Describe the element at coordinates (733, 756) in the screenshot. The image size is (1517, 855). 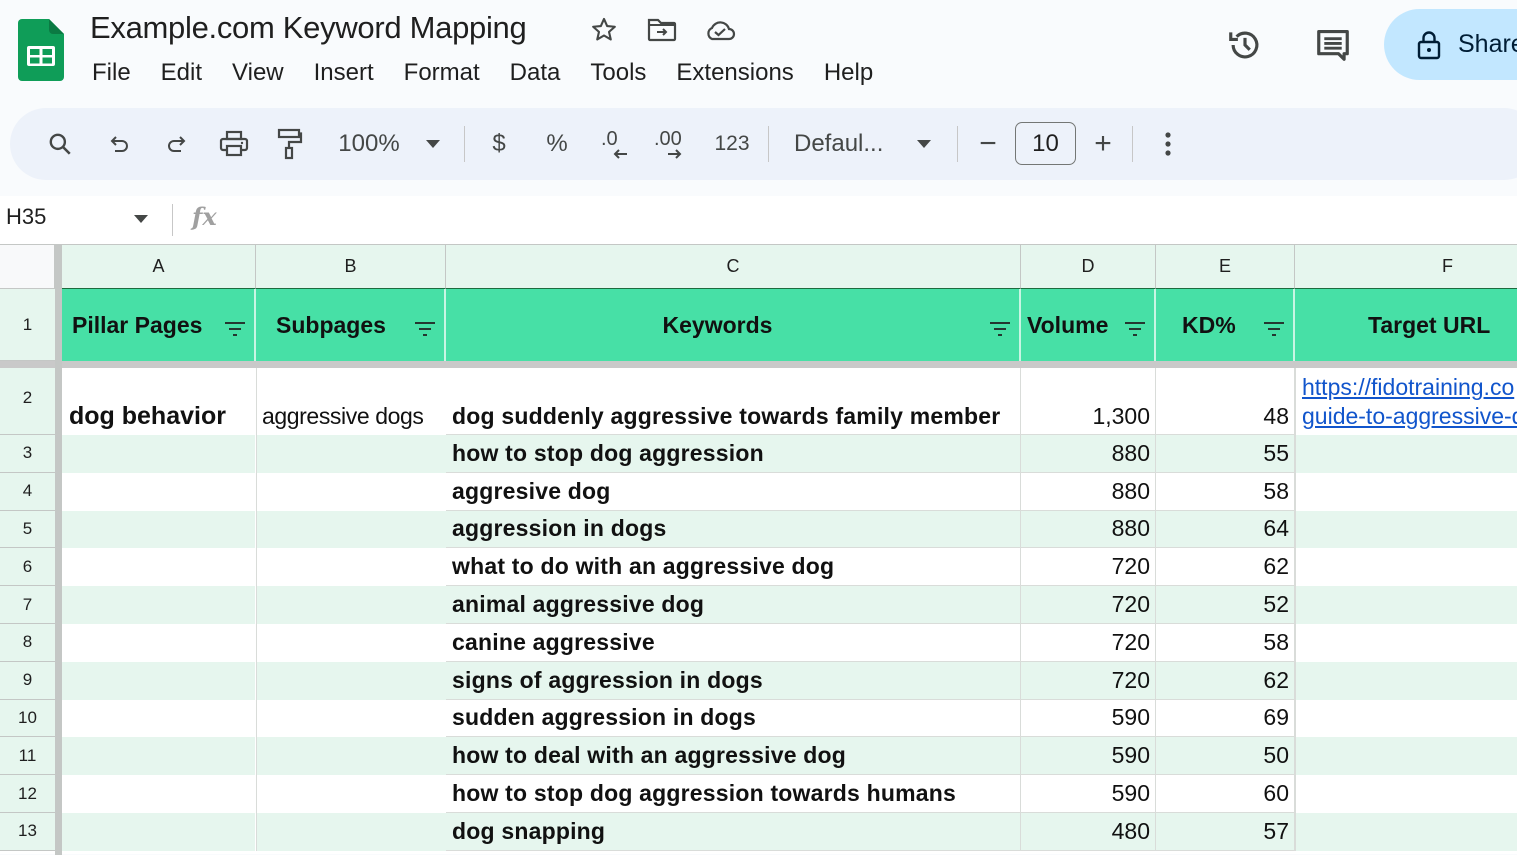
I see `keyword-cell: how to deal with an aggressive dog` at that location.